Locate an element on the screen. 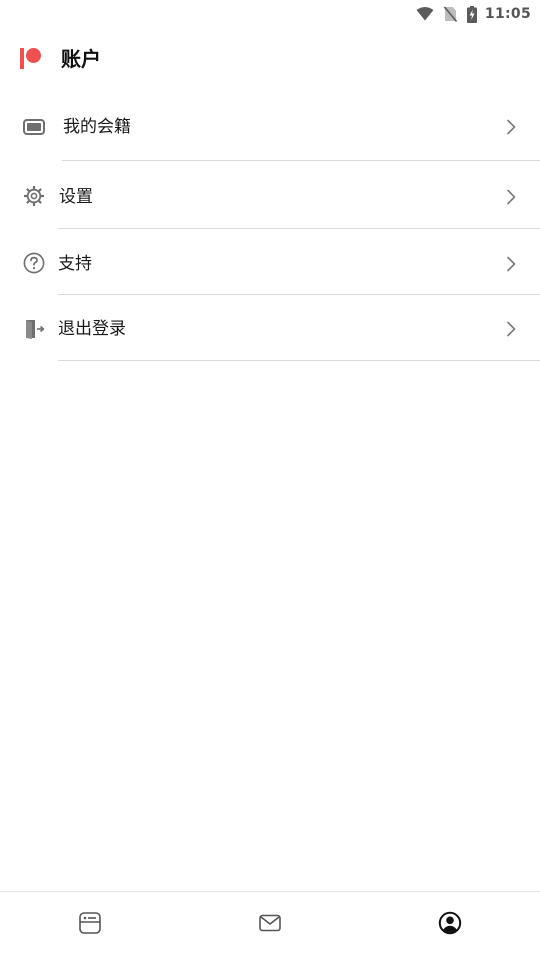  menu-item-label: 设置 is located at coordinates (76, 197).